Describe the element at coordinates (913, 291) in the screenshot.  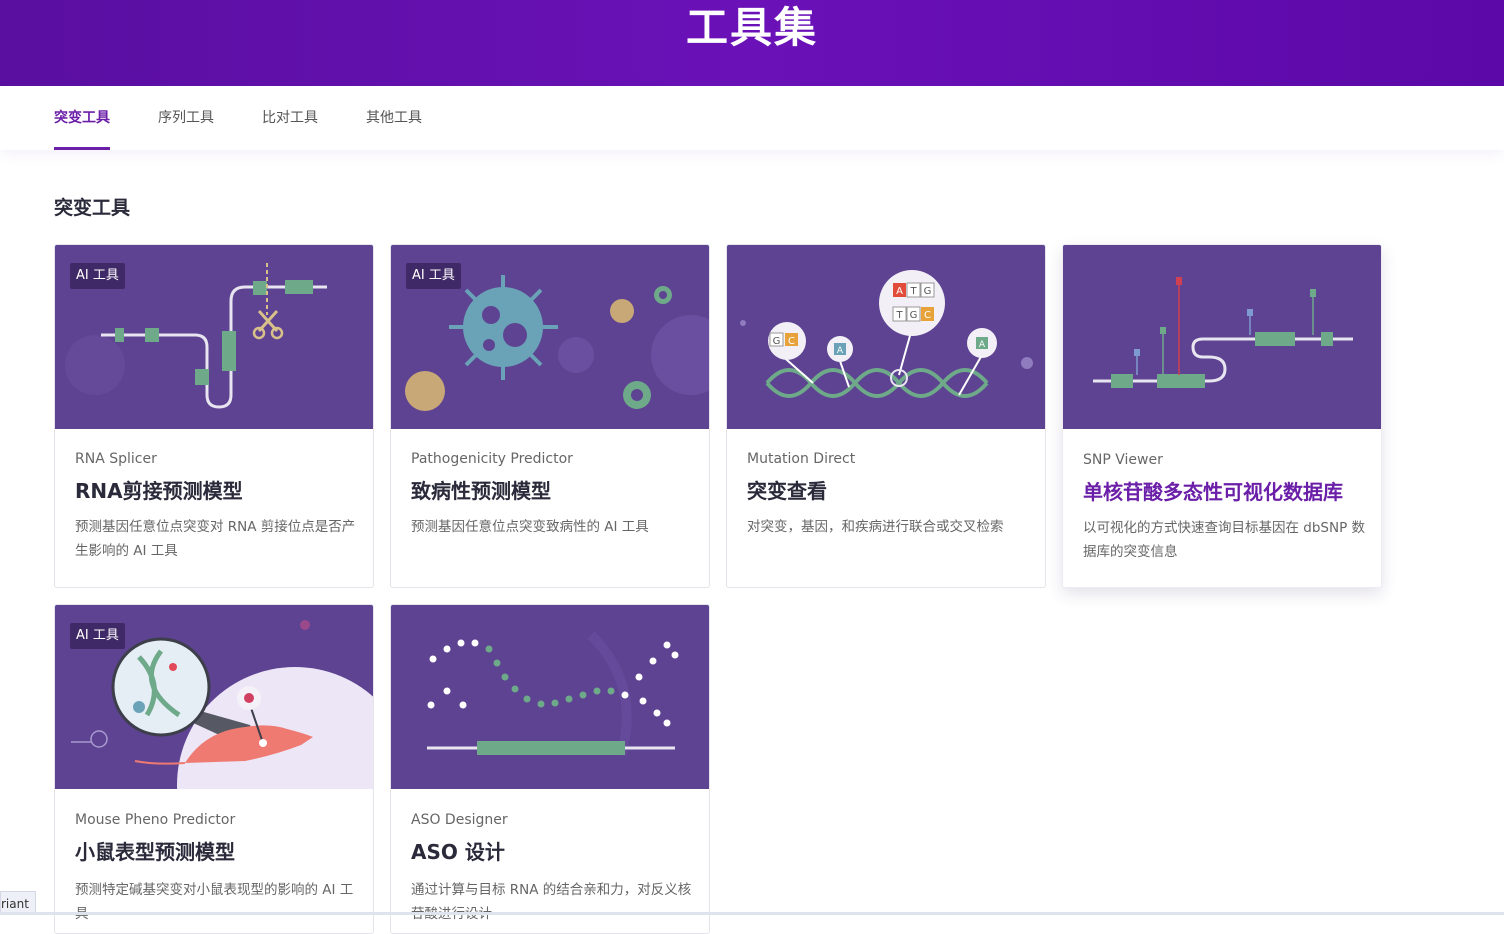
I see `letter-t-top: T` at that location.